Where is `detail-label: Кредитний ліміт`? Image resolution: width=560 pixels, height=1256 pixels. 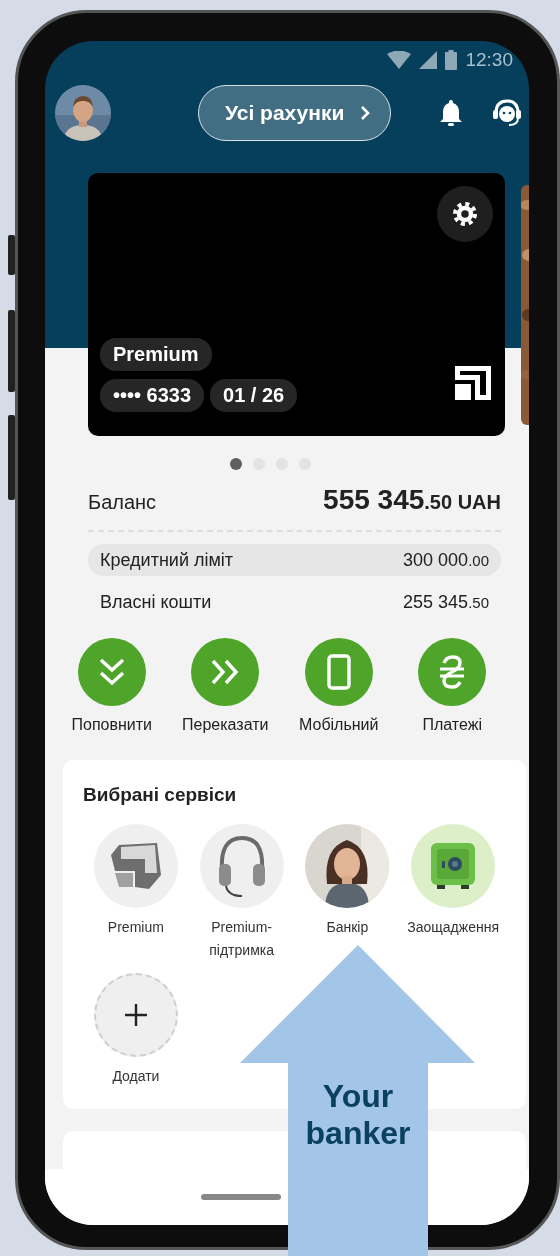 detail-label: Кредитний ліміт is located at coordinates (167, 560).